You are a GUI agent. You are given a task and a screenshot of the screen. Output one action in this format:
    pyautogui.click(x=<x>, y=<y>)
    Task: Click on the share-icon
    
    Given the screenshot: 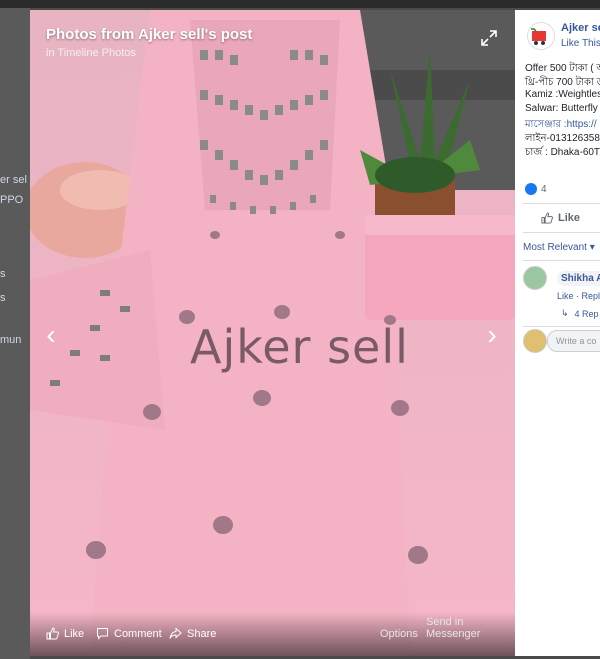 What is the action you would take?
    pyautogui.click(x=175, y=633)
    